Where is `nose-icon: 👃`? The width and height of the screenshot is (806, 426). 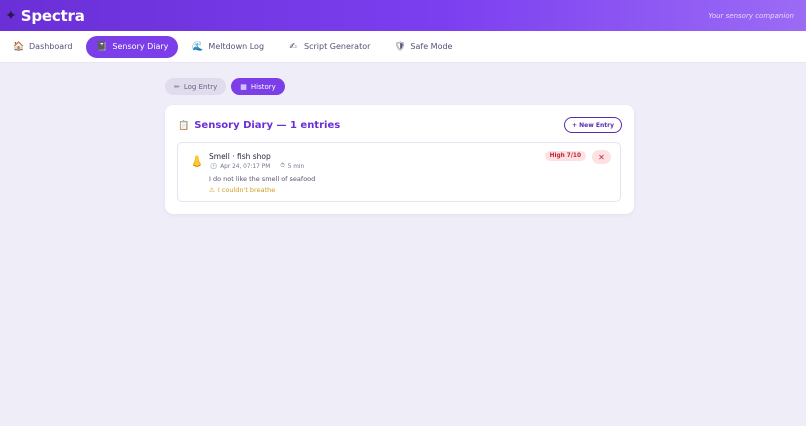 nose-icon: 👃 is located at coordinates (197, 161).